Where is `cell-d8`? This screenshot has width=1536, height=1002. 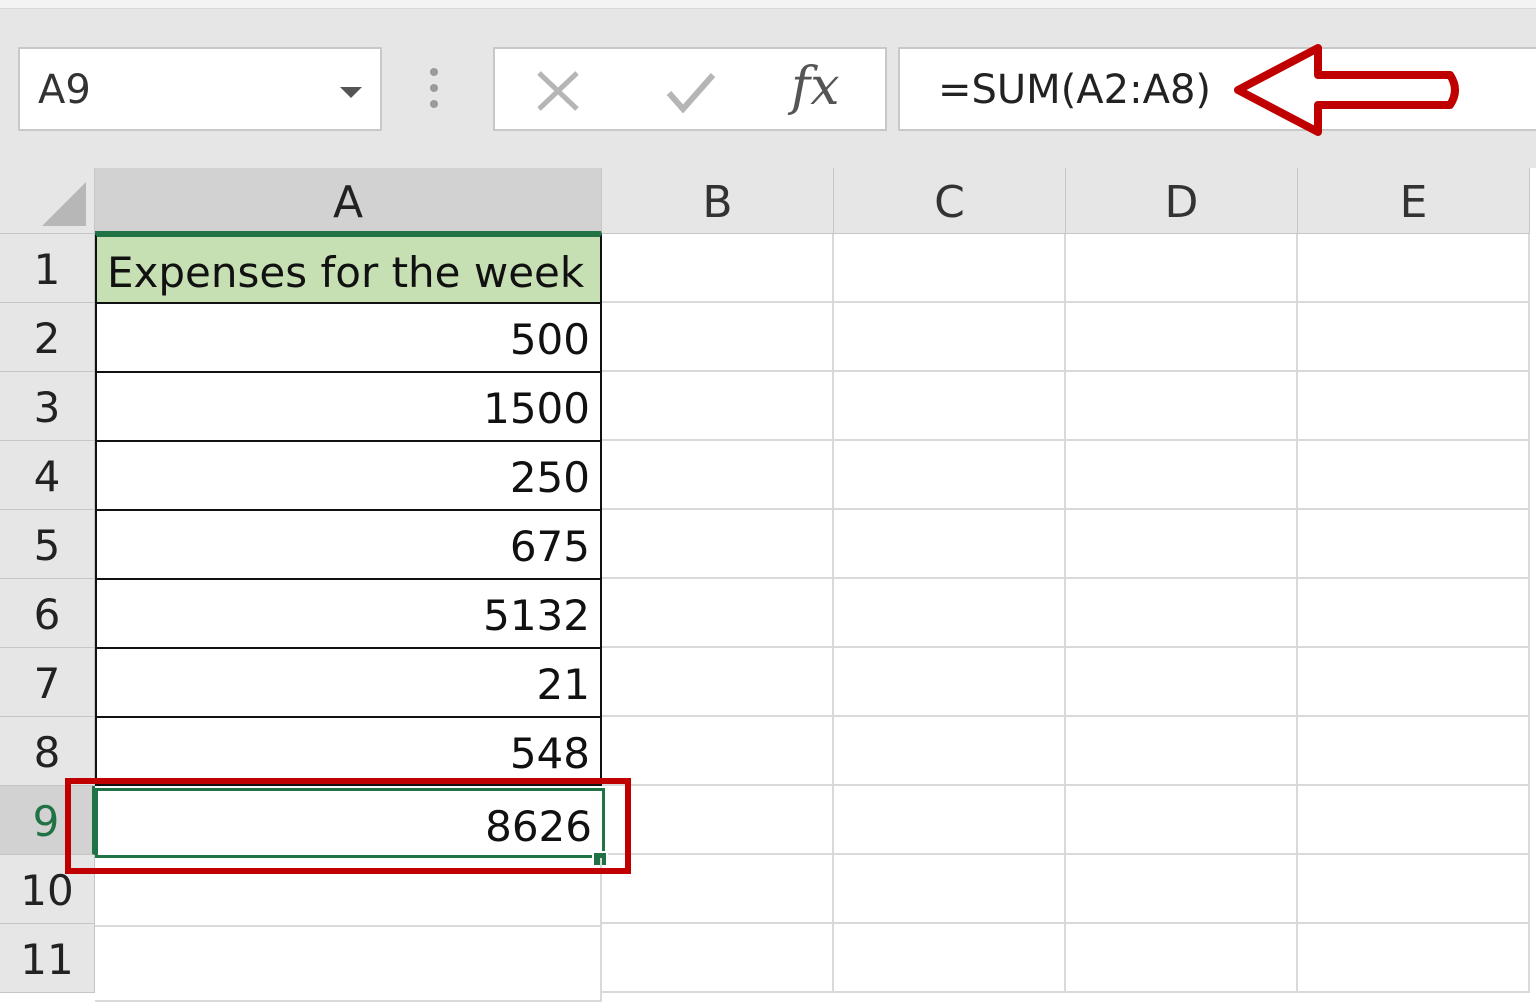 cell-d8 is located at coordinates (1182, 751).